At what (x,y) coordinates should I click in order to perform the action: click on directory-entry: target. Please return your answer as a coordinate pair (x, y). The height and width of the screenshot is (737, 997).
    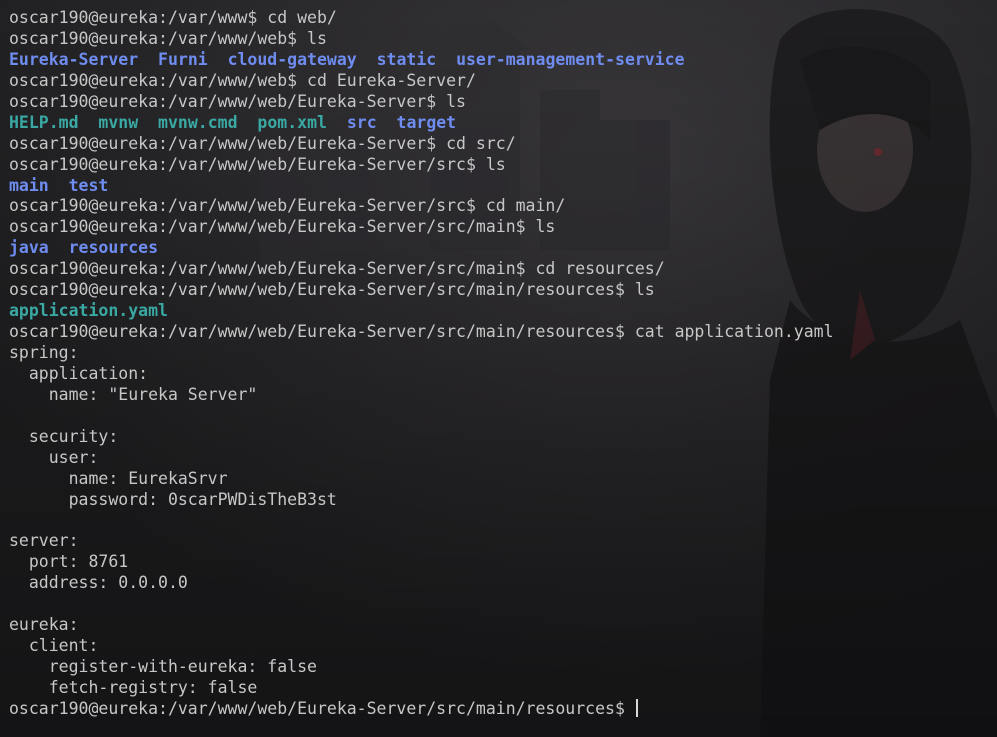
    Looking at the image, I should click on (426, 122).